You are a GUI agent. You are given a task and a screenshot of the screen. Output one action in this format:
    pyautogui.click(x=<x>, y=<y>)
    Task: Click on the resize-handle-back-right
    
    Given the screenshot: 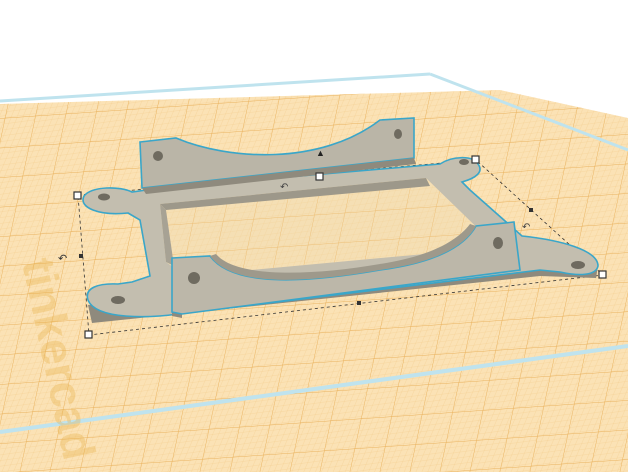 What is the action you would take?
    pyautogui.click(x=475, y=159)
    